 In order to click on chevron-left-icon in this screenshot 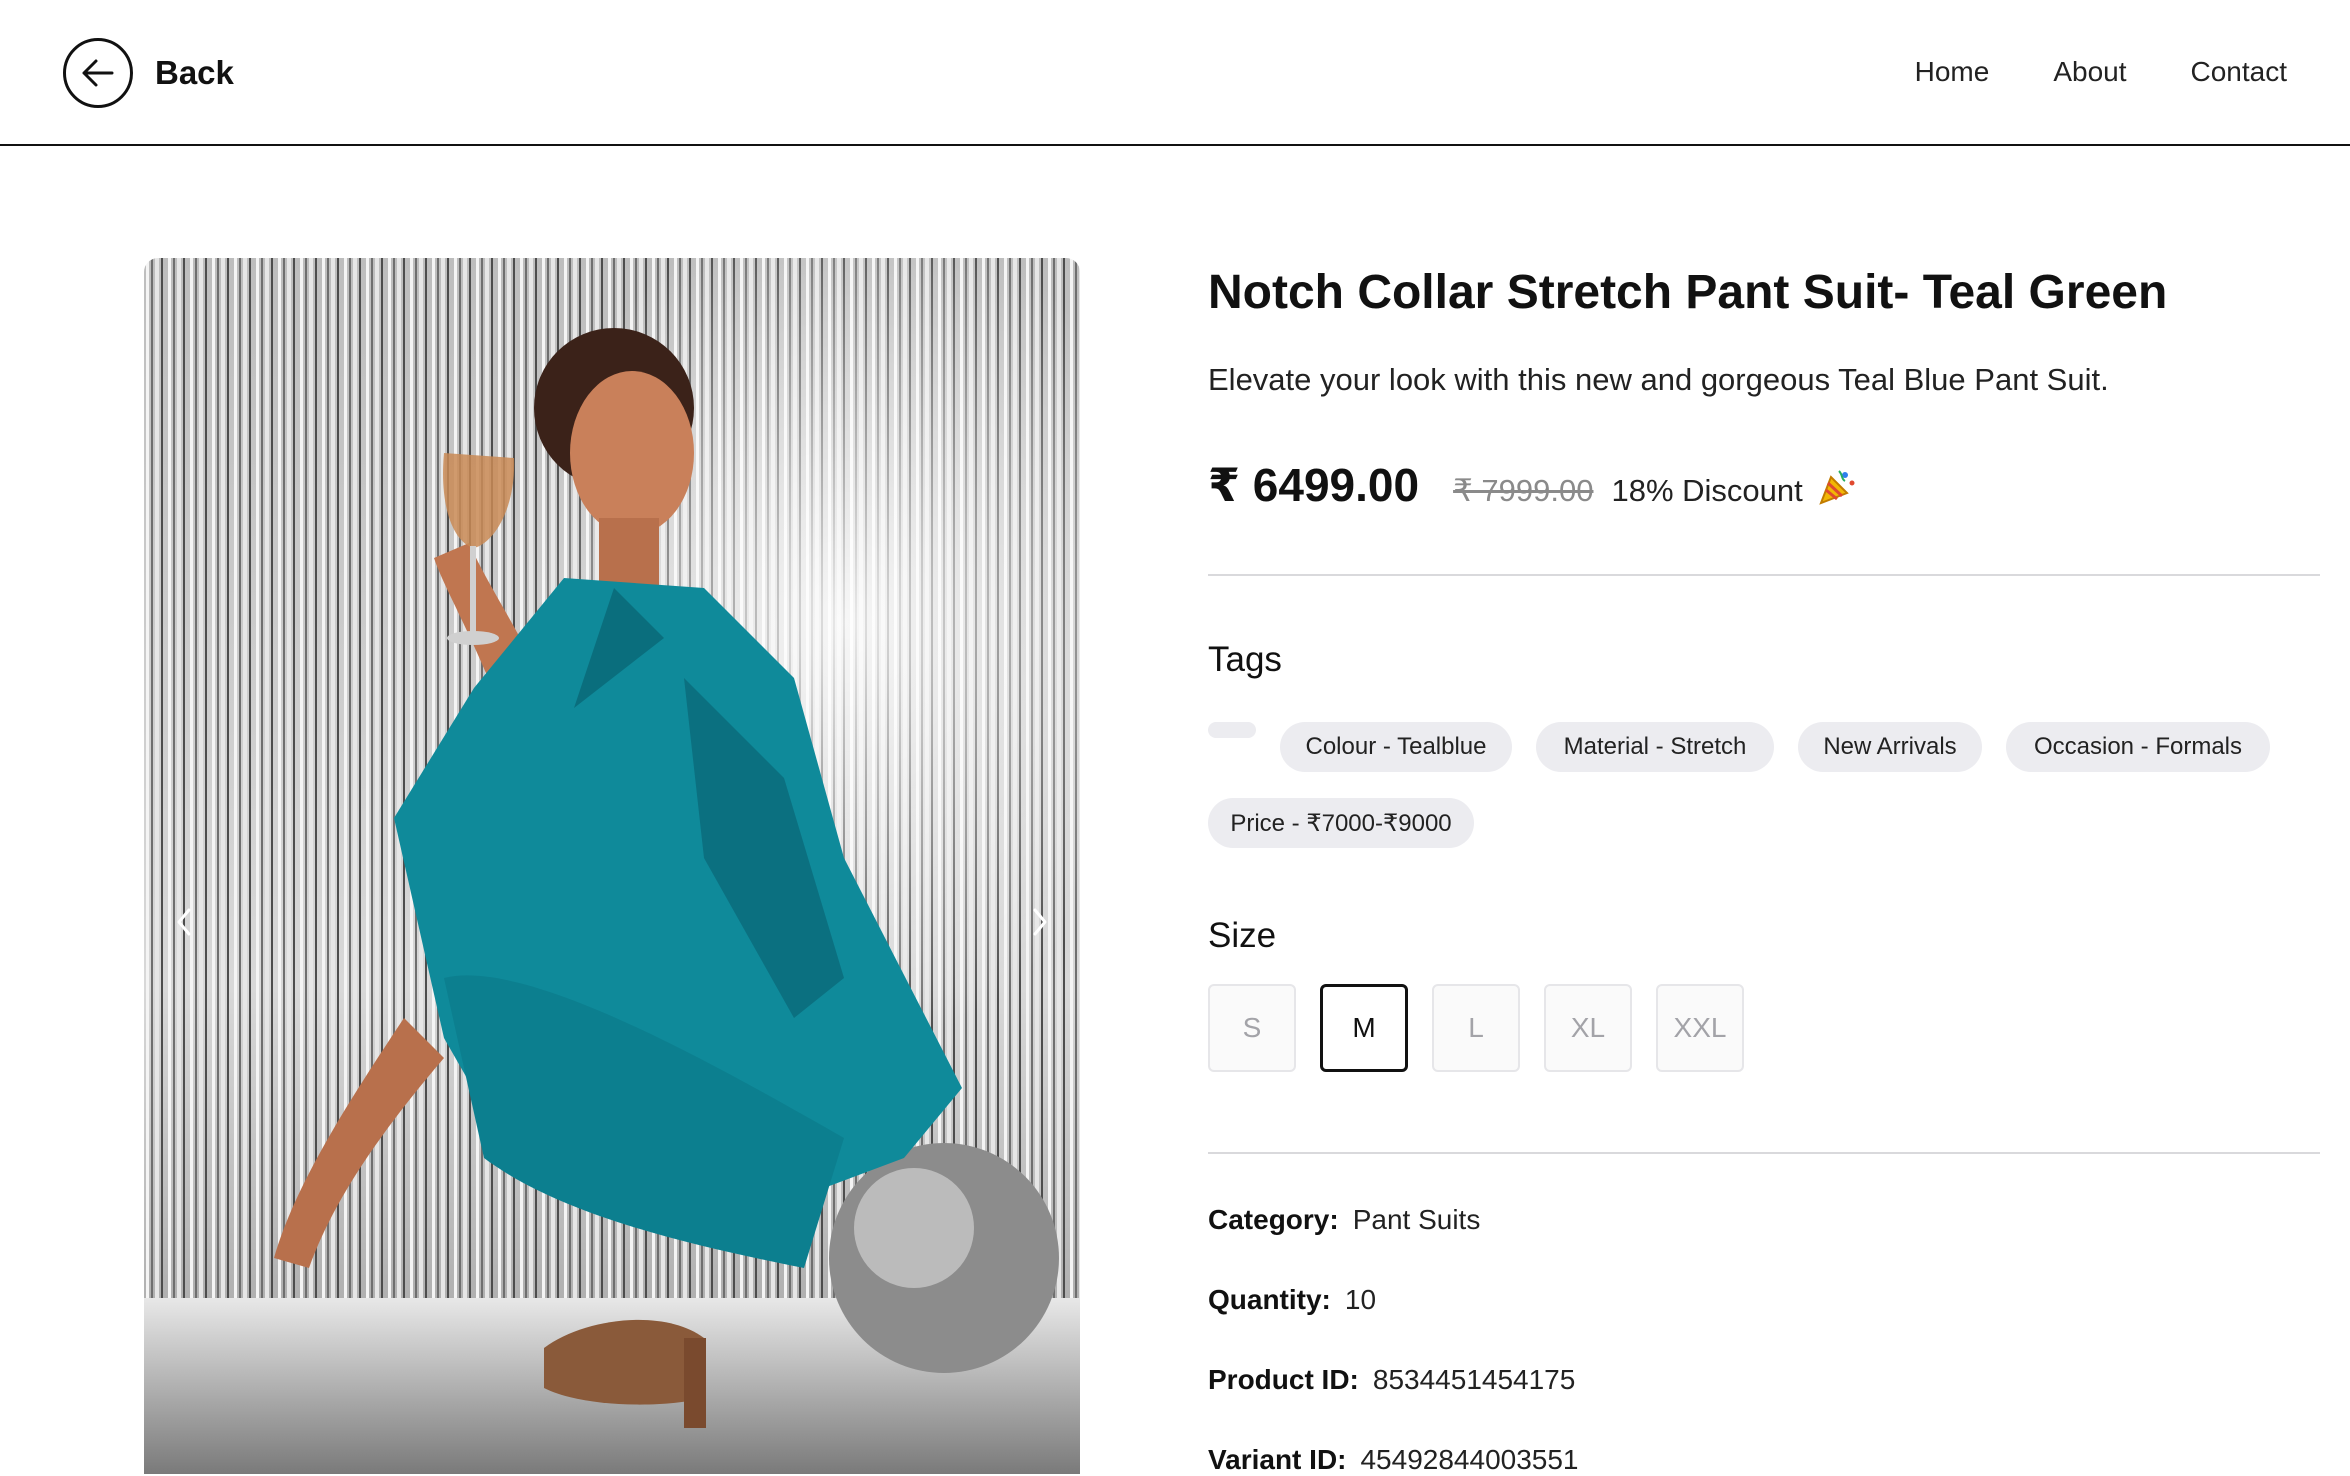, I will do `click(184, 922)`.